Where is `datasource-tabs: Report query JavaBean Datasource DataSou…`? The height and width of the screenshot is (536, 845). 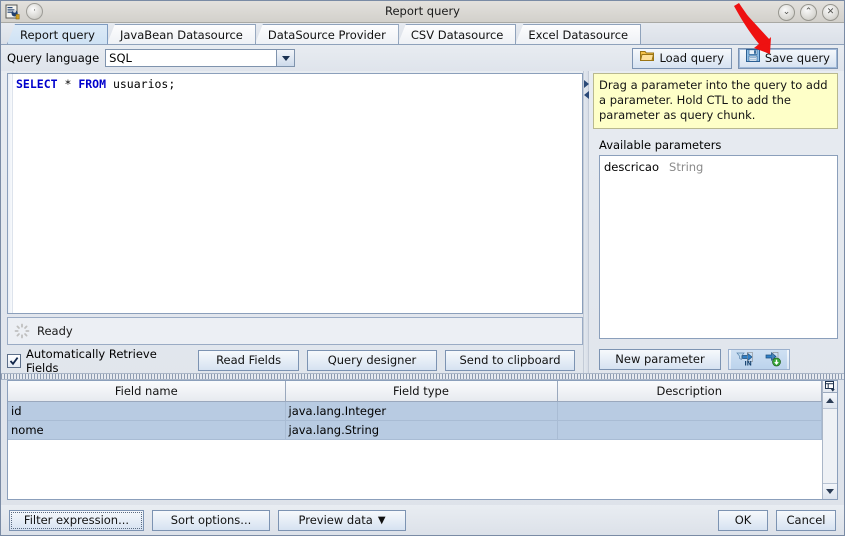 datasource-tabs: Report query JavaBean Datasource DataSou… is located at coordinates (422, 34).